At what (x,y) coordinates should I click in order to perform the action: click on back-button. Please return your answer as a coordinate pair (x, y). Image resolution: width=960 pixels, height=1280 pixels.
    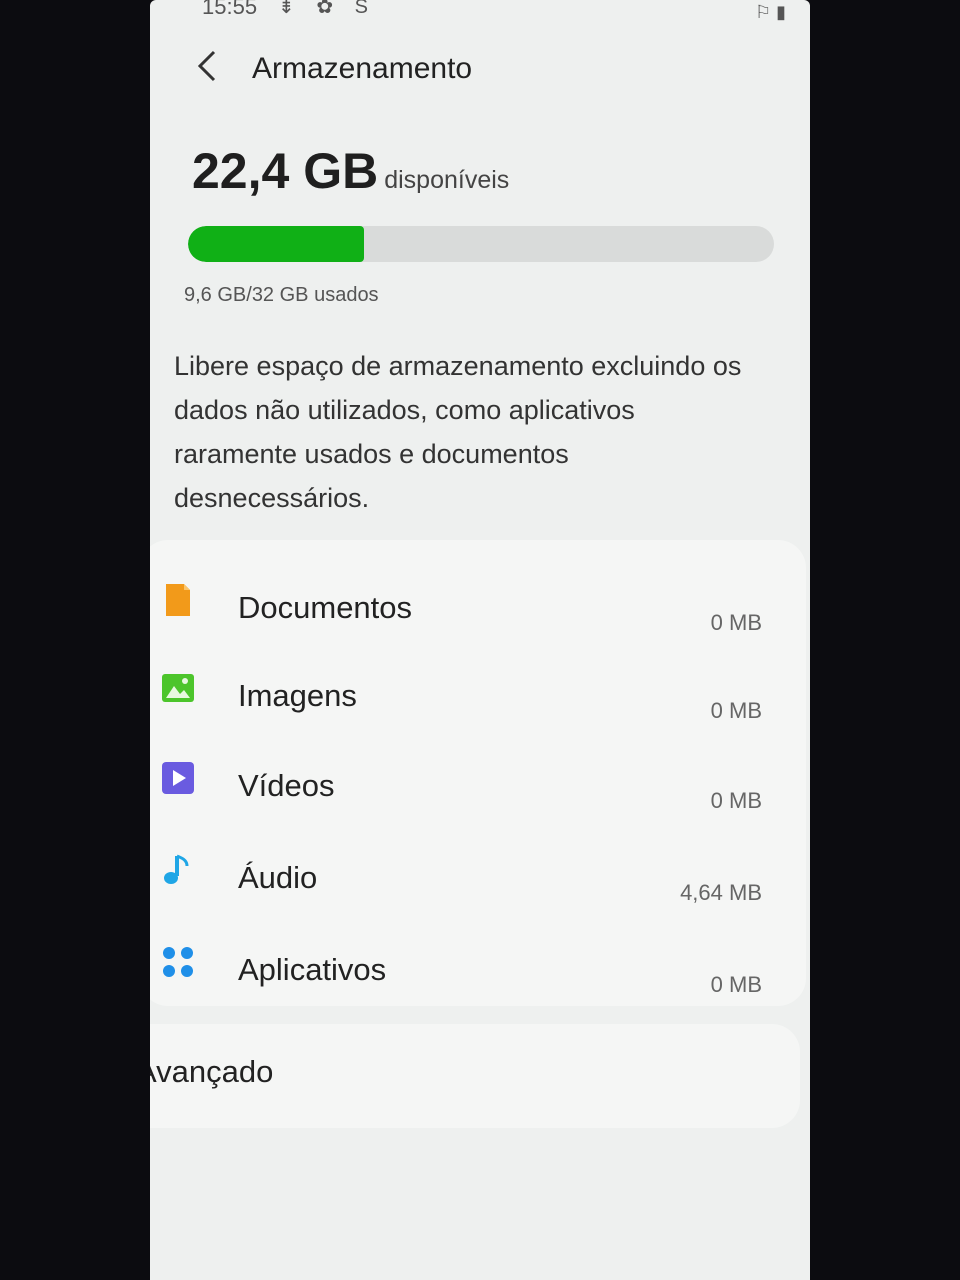
    Looking at the image, I should click on (214, 68).